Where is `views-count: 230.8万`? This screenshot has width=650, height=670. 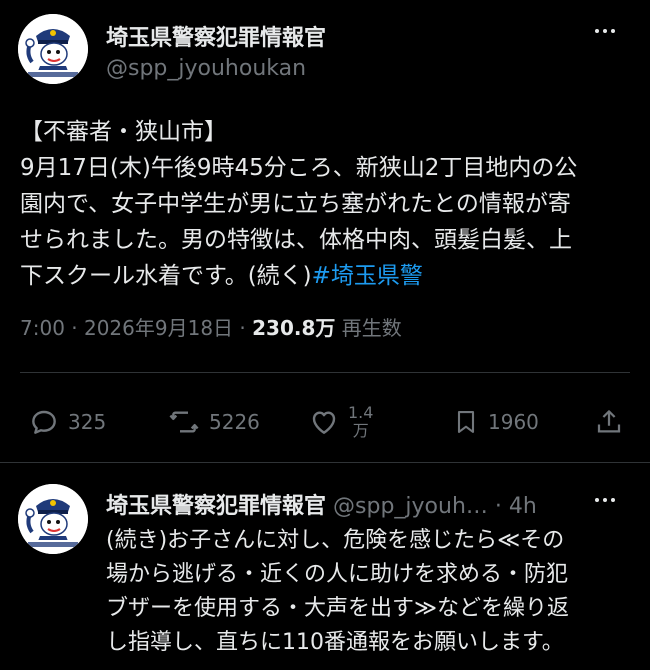 views-count: 230.8万 is located at coordinates (294, 328).